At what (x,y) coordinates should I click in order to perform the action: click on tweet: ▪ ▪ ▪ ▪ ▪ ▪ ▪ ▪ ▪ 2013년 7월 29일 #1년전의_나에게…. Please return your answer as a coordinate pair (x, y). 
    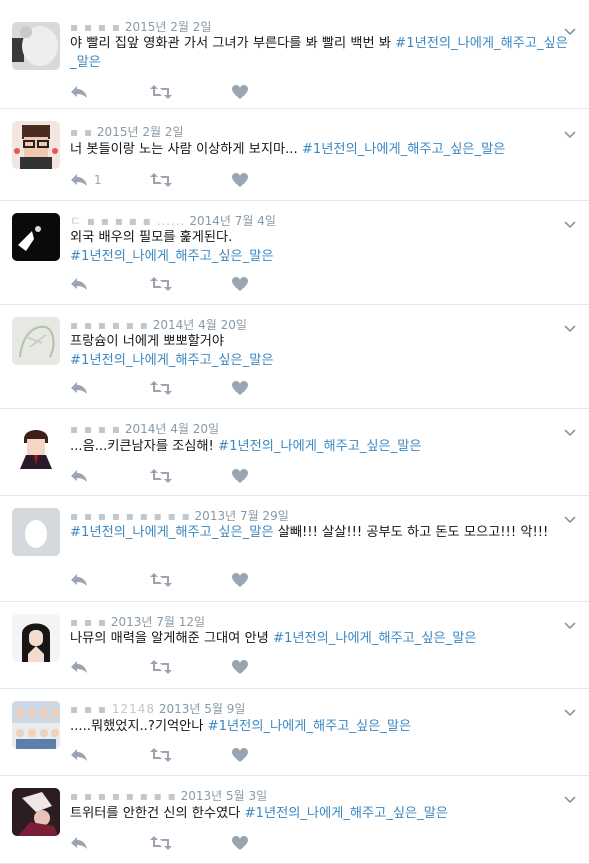
    Looking at the image, I should click on (294, 549).